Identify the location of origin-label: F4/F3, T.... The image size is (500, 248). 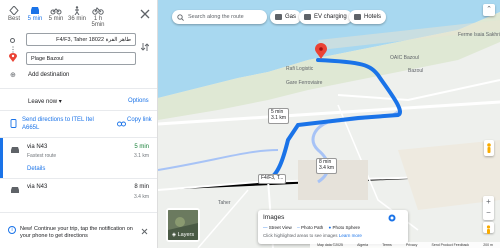
(272, 179).